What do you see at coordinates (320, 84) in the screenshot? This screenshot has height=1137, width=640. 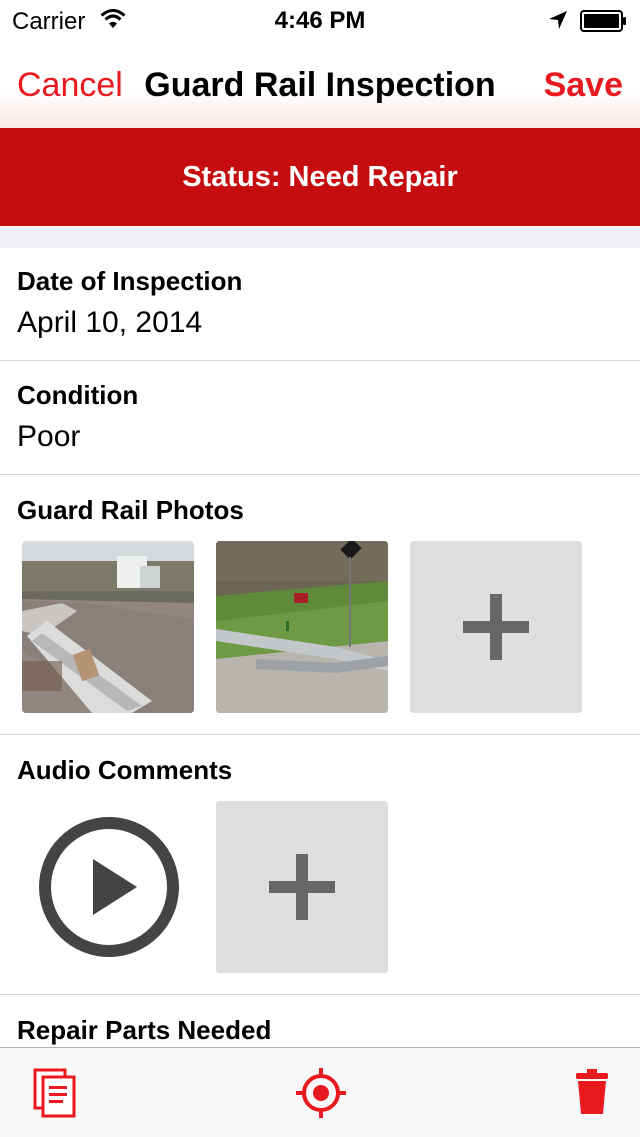 I see `navigation-bar: Cancel Guard Rail Inspection Save` at bounding box center [320, 84].